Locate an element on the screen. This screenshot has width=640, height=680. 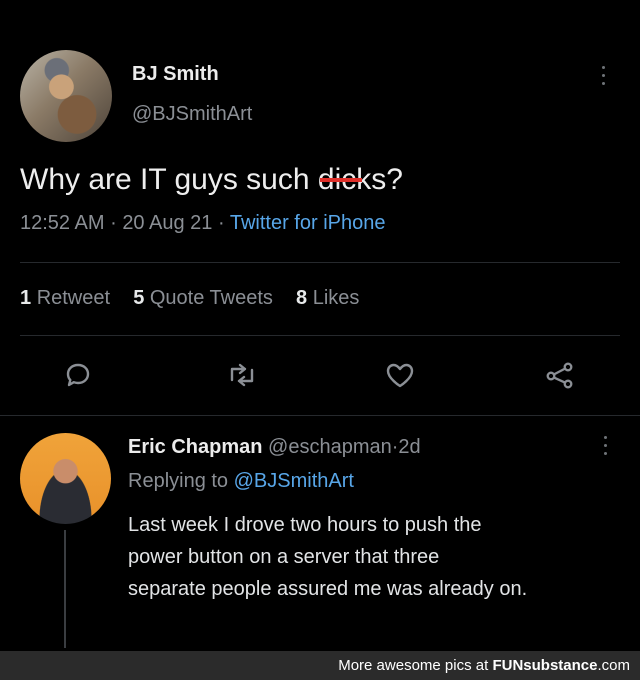
reply-header: Eric Chapman @eschapman·2d is located at coordinates (274, 447).